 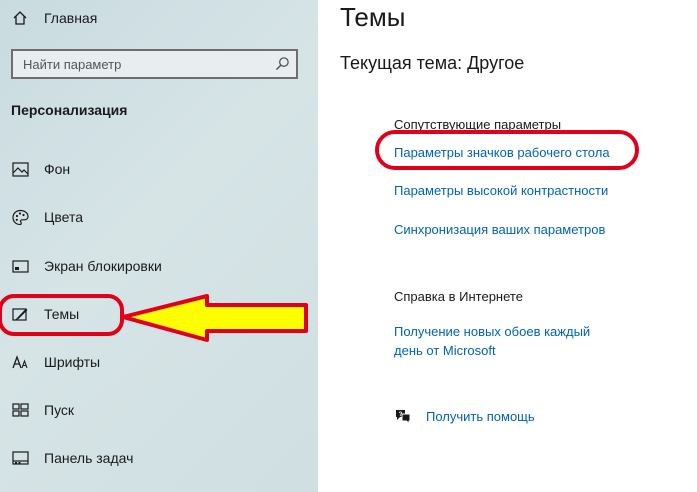 I want to click on sidebar-item-label: Фон, so click(x=57, y=169).